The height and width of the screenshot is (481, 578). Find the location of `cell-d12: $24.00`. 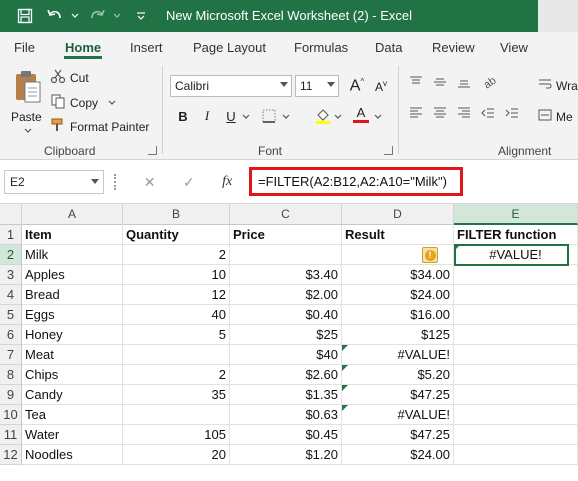

cell-d12: $24.00 is located at coordinates (398, 455).